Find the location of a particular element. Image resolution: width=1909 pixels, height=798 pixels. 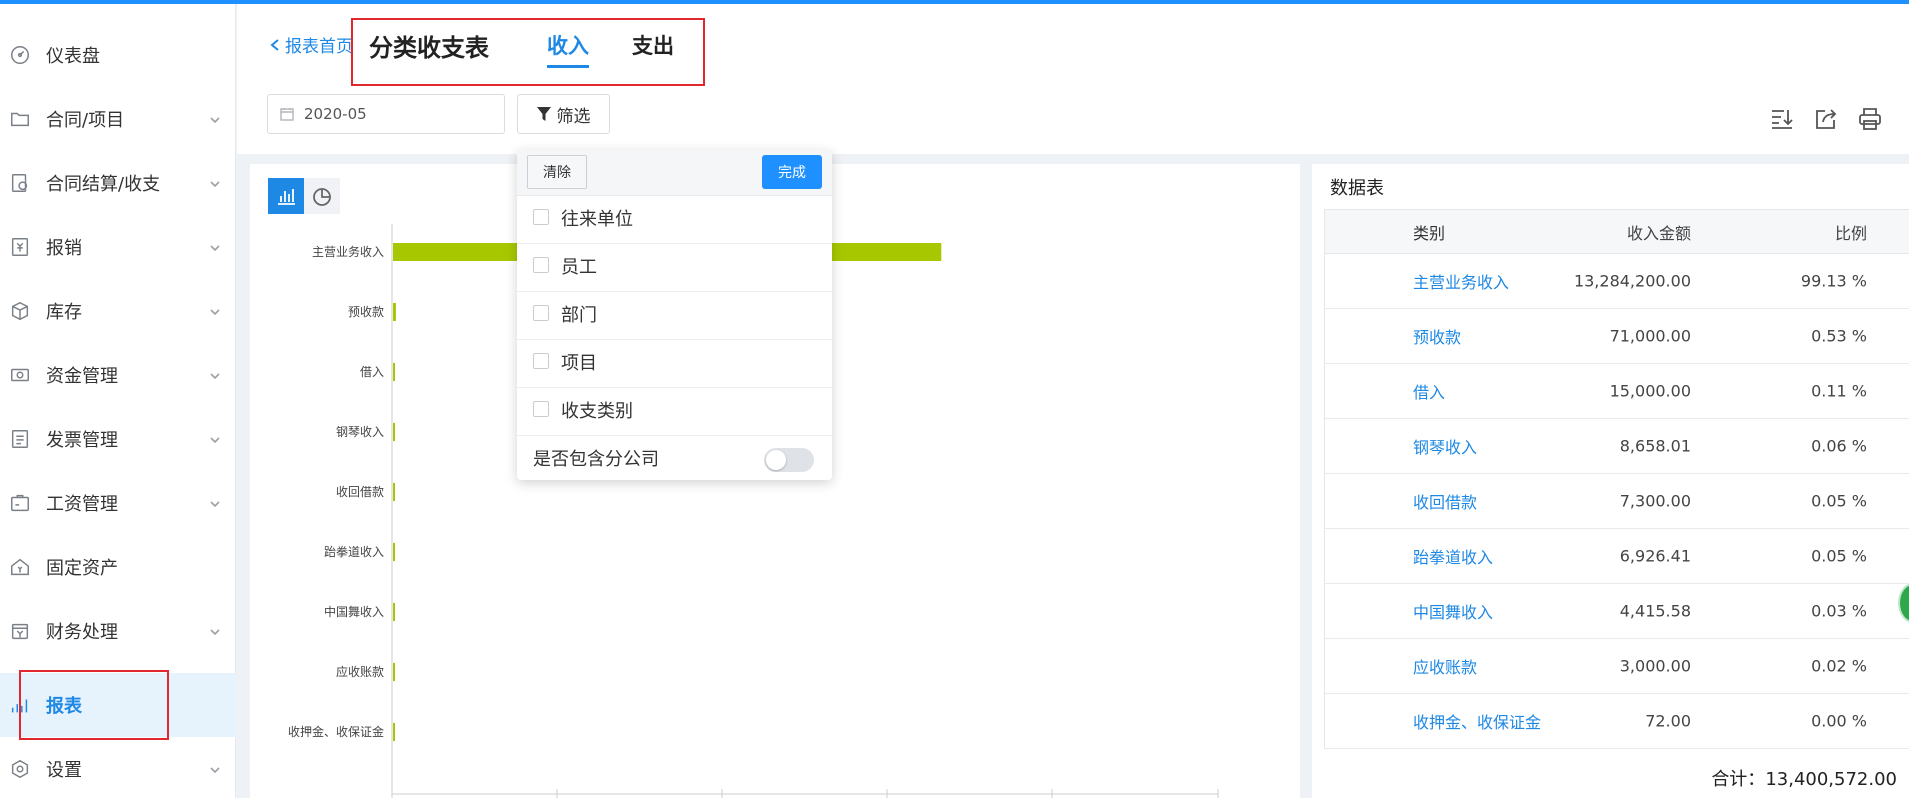

include-branch-switch is located at coordinates (789, 460).